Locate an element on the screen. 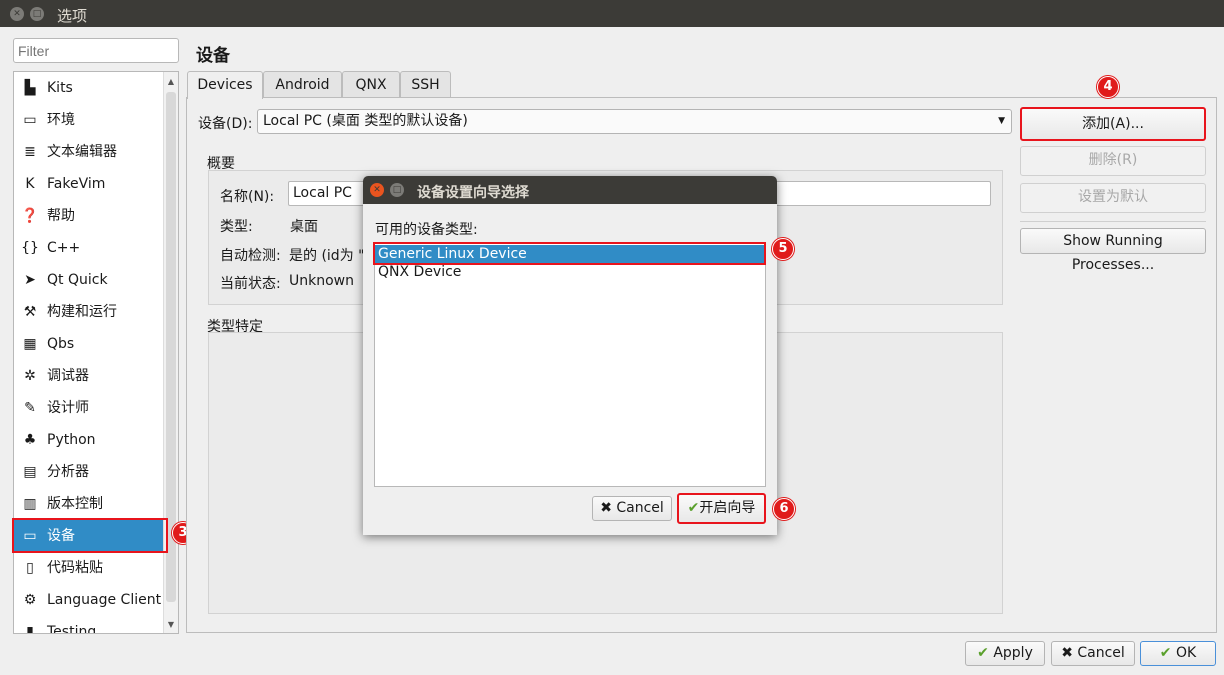 This screenshot has height=675, width=1224. divider is located at coordinates (1113, 221).